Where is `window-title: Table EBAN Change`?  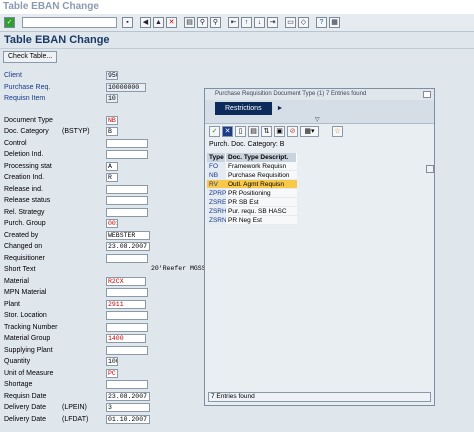 window-title: Table EBAN Change is located at coordinates (51, 6).